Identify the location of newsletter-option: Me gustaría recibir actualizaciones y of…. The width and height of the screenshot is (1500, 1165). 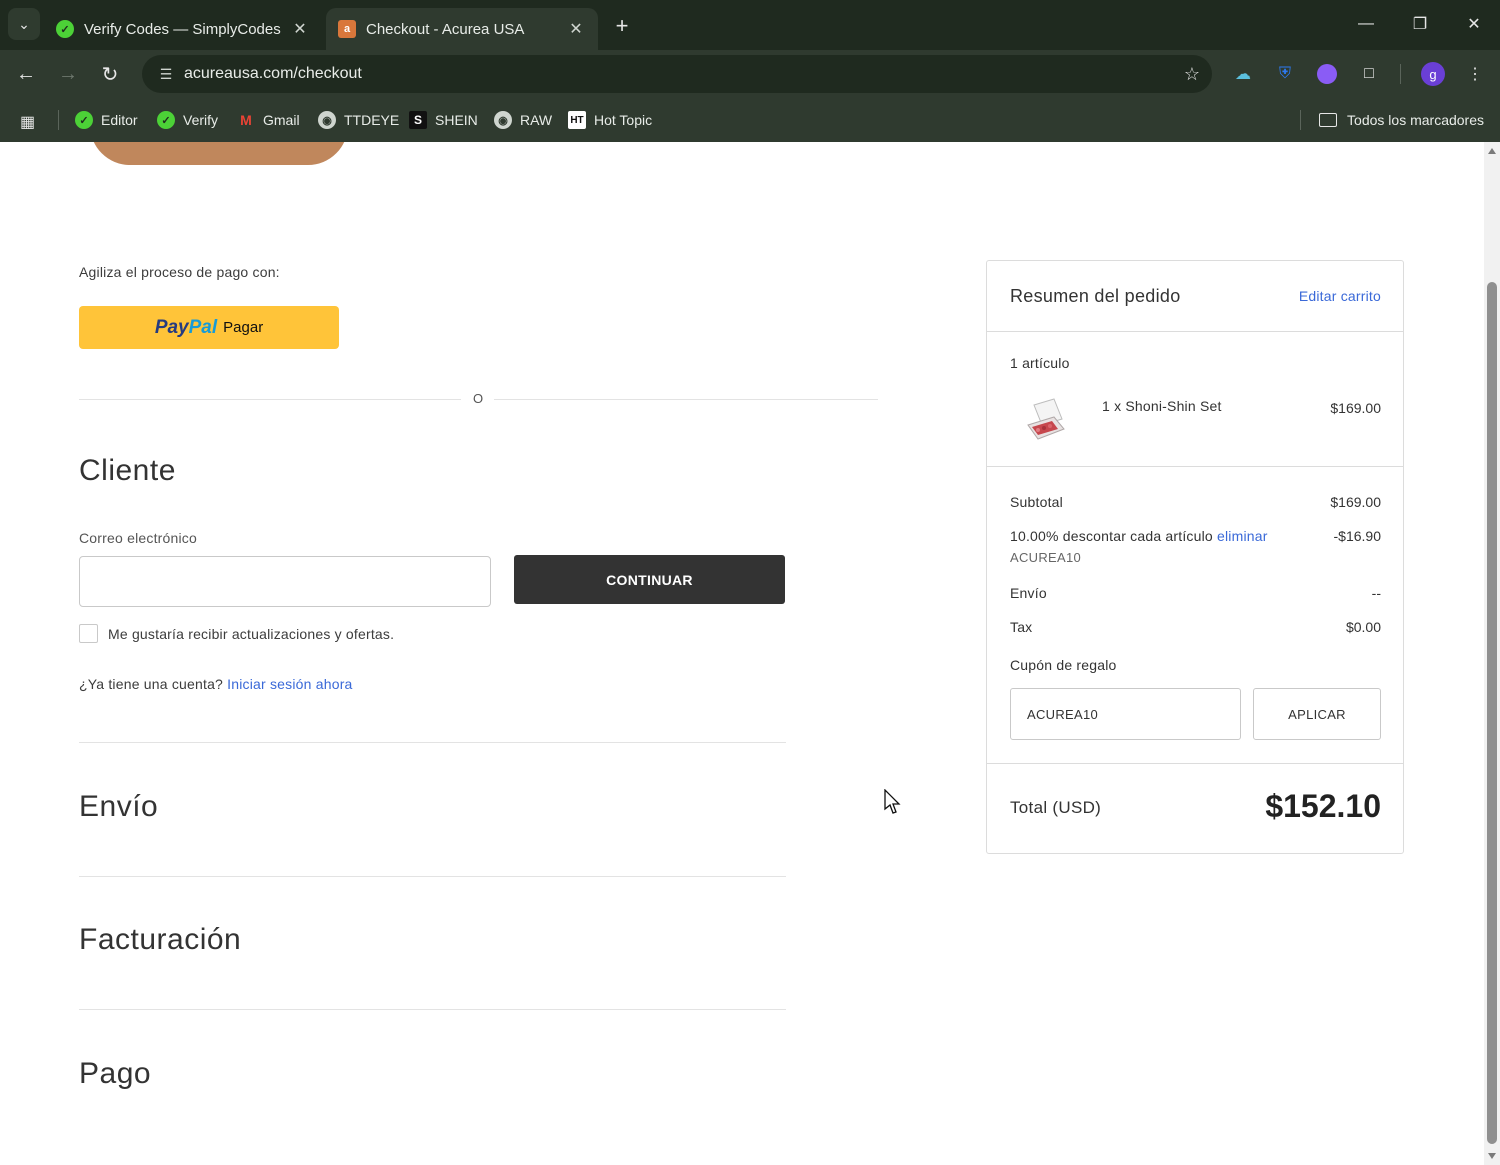
(236, 633).